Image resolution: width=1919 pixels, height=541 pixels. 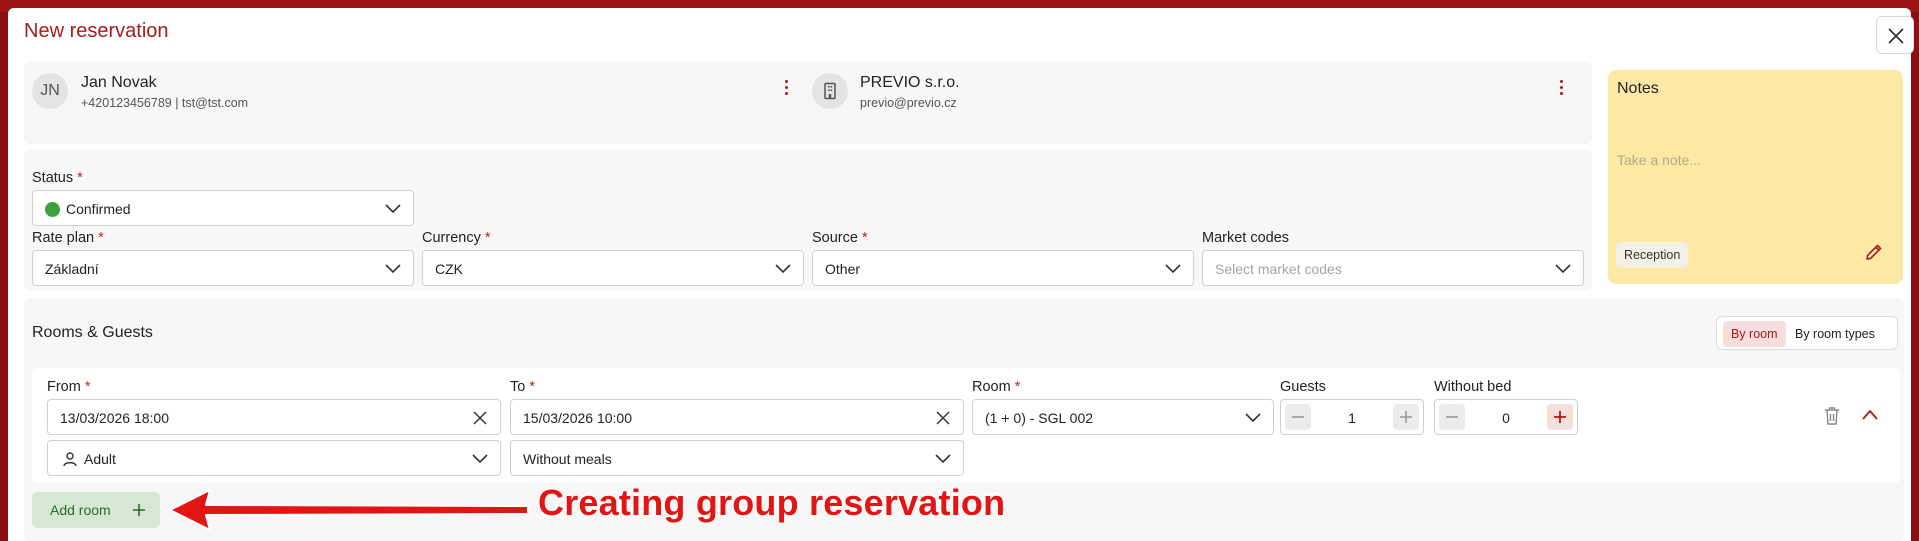 I want to click on currency-label: Currency *, so click(x=456, y=238).